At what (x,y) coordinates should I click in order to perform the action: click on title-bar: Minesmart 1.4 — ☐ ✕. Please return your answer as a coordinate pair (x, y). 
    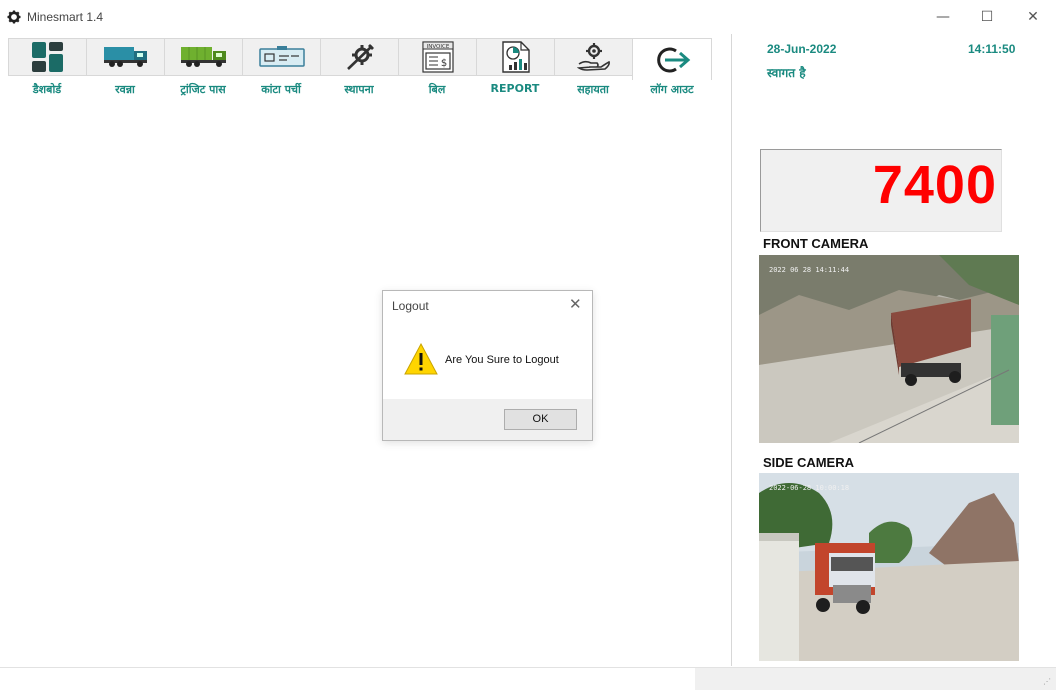
    Looking at the image, I should click on (528, 17).